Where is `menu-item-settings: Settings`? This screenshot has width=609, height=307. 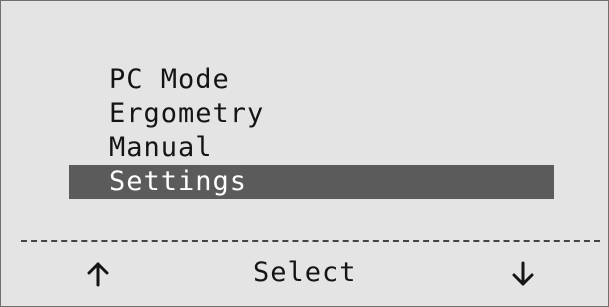
menu-item-settings: Settings is located at coordinates (311, 182).